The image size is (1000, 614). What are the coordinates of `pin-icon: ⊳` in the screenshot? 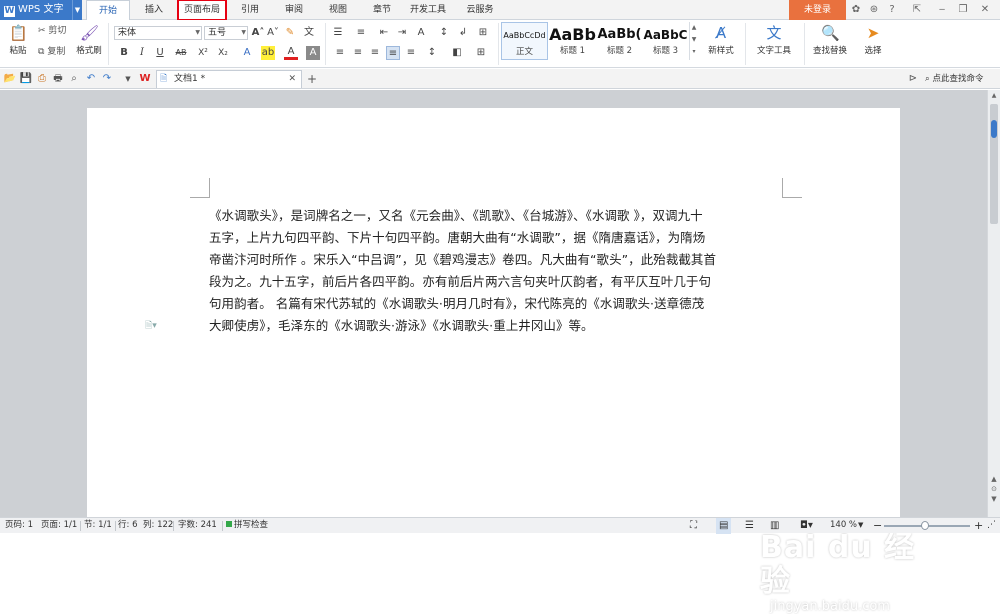 It's located at (913, 79).